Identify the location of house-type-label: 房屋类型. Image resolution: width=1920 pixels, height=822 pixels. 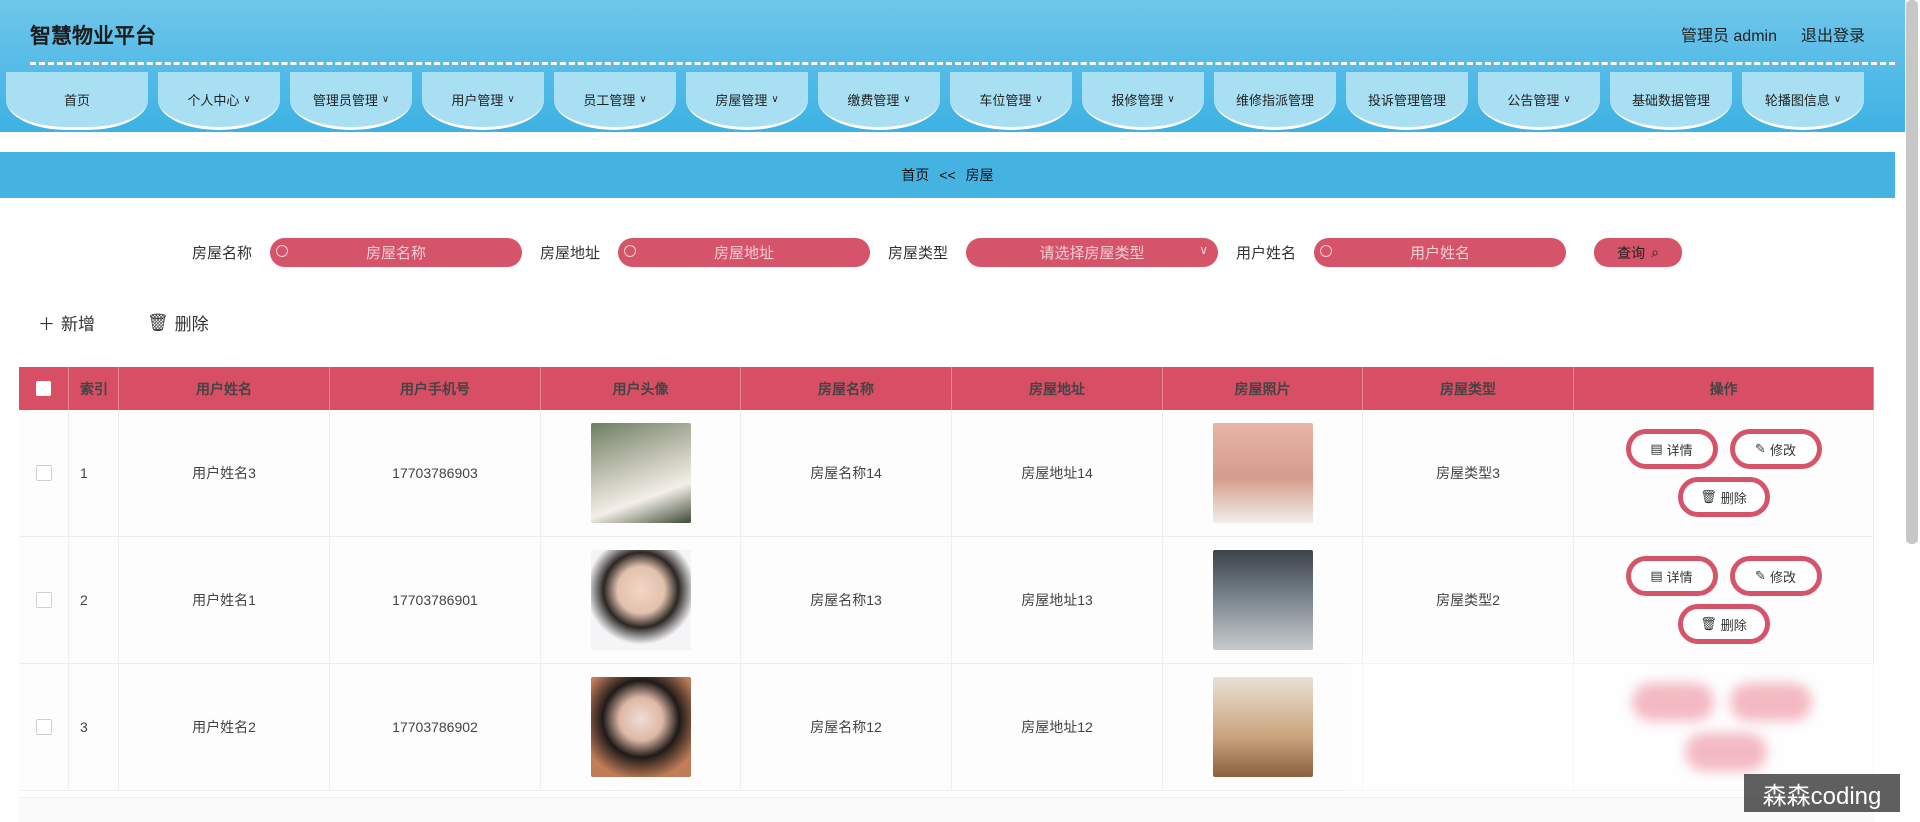
(918, 253).